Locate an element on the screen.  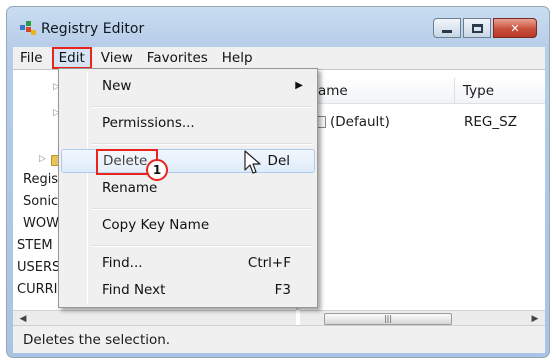
tree-item: USERS is located at coordinates (38, 268).